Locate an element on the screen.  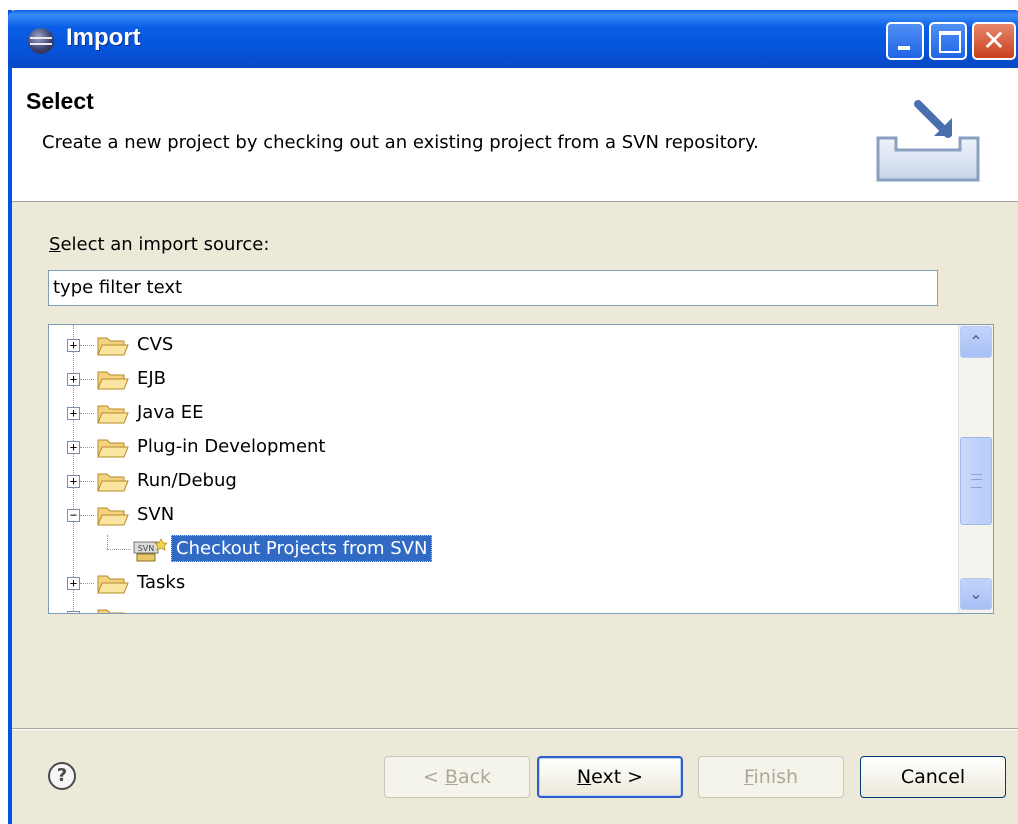
back-button-prefix: < is located at coordinates (433, 777).